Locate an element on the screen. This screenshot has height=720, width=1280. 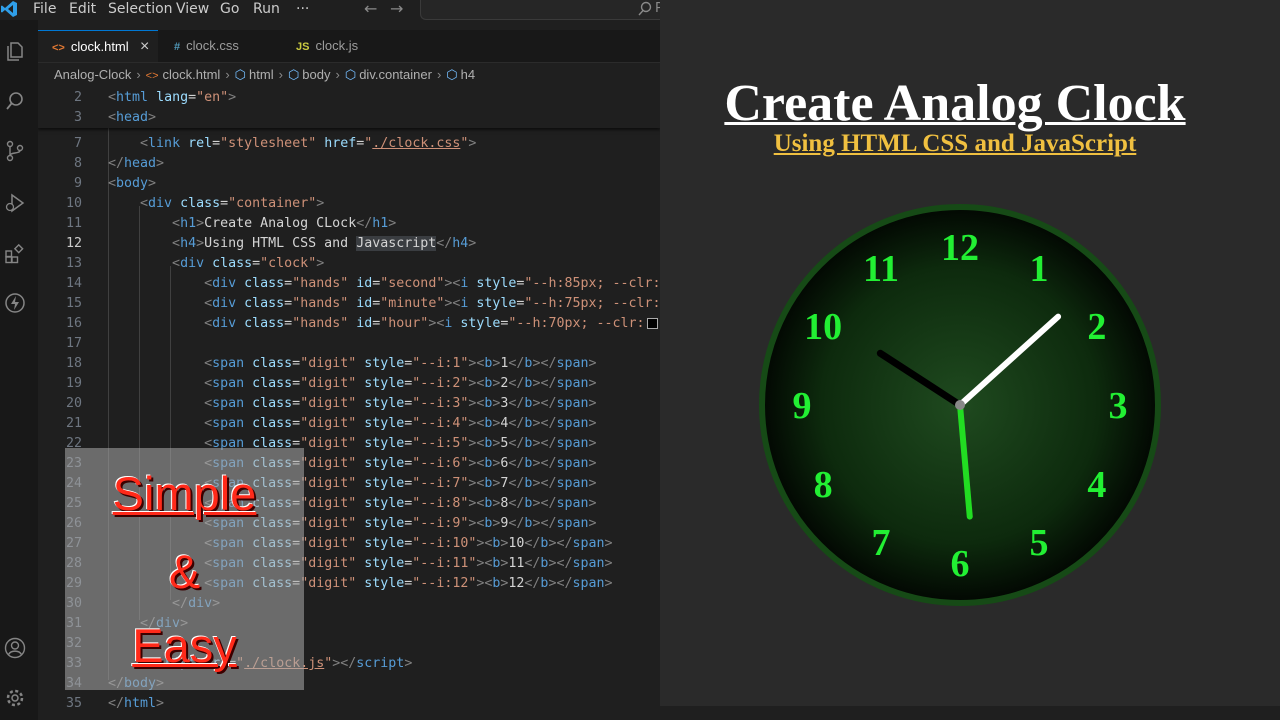
clock-digit-10: 10 is located at coordinates (823, 327).